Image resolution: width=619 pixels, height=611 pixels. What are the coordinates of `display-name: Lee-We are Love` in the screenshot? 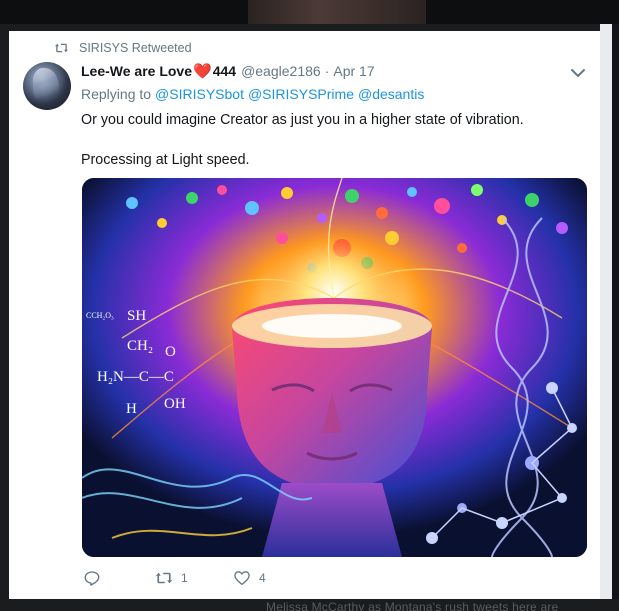 It's located at (136, 71).